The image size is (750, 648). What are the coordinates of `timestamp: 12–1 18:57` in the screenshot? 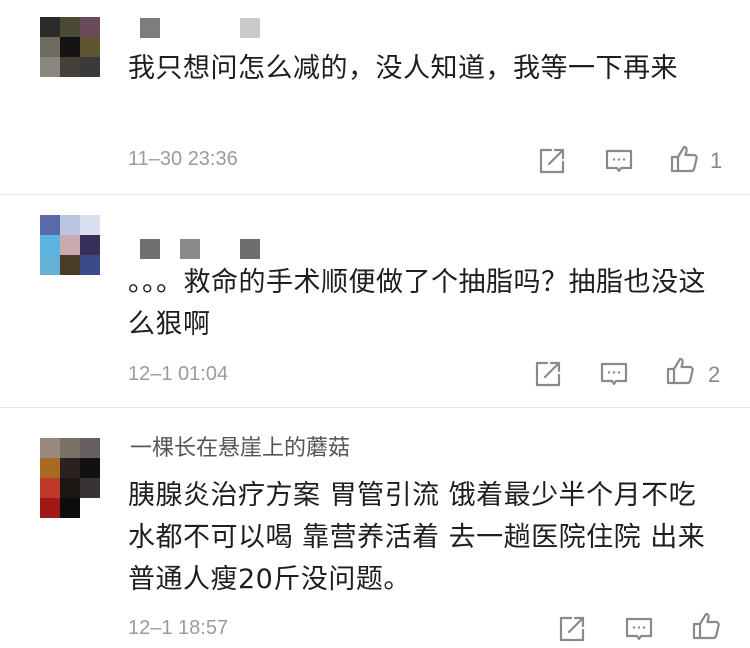 It's located at (178, 628).